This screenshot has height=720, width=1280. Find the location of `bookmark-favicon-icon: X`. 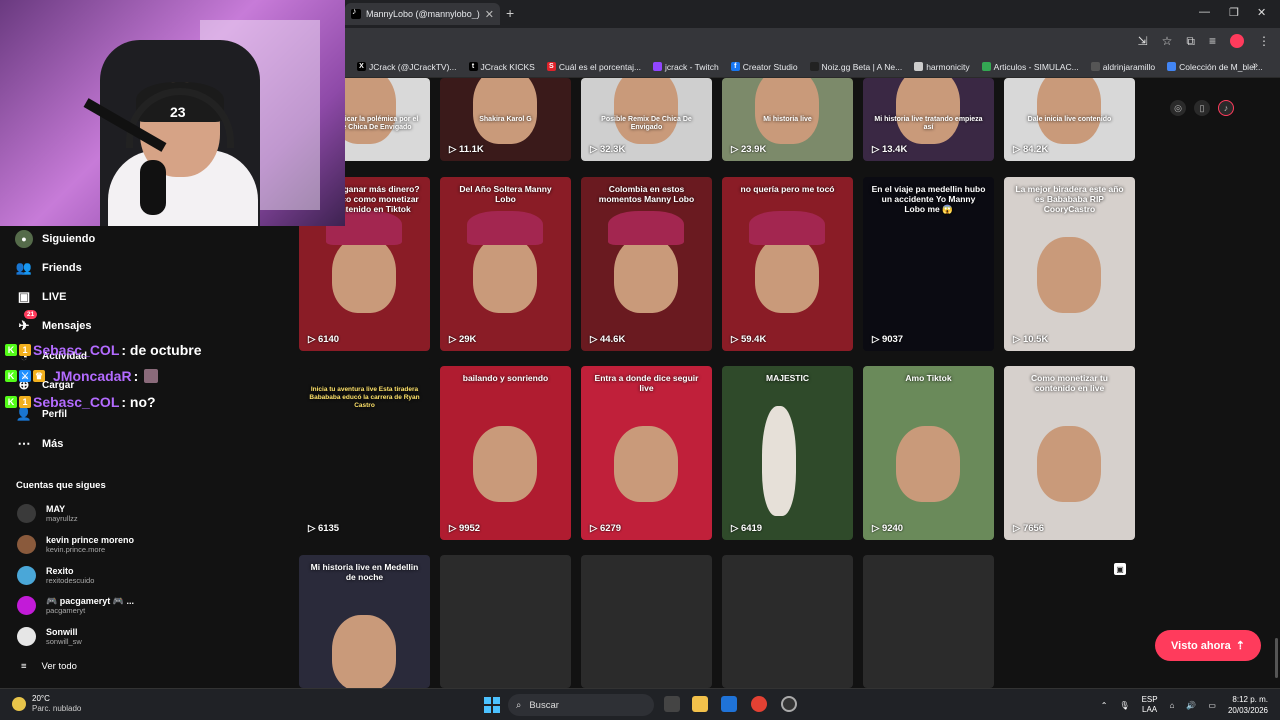

bookmark-favicon-icon: X is located at coordinates (361, 66).